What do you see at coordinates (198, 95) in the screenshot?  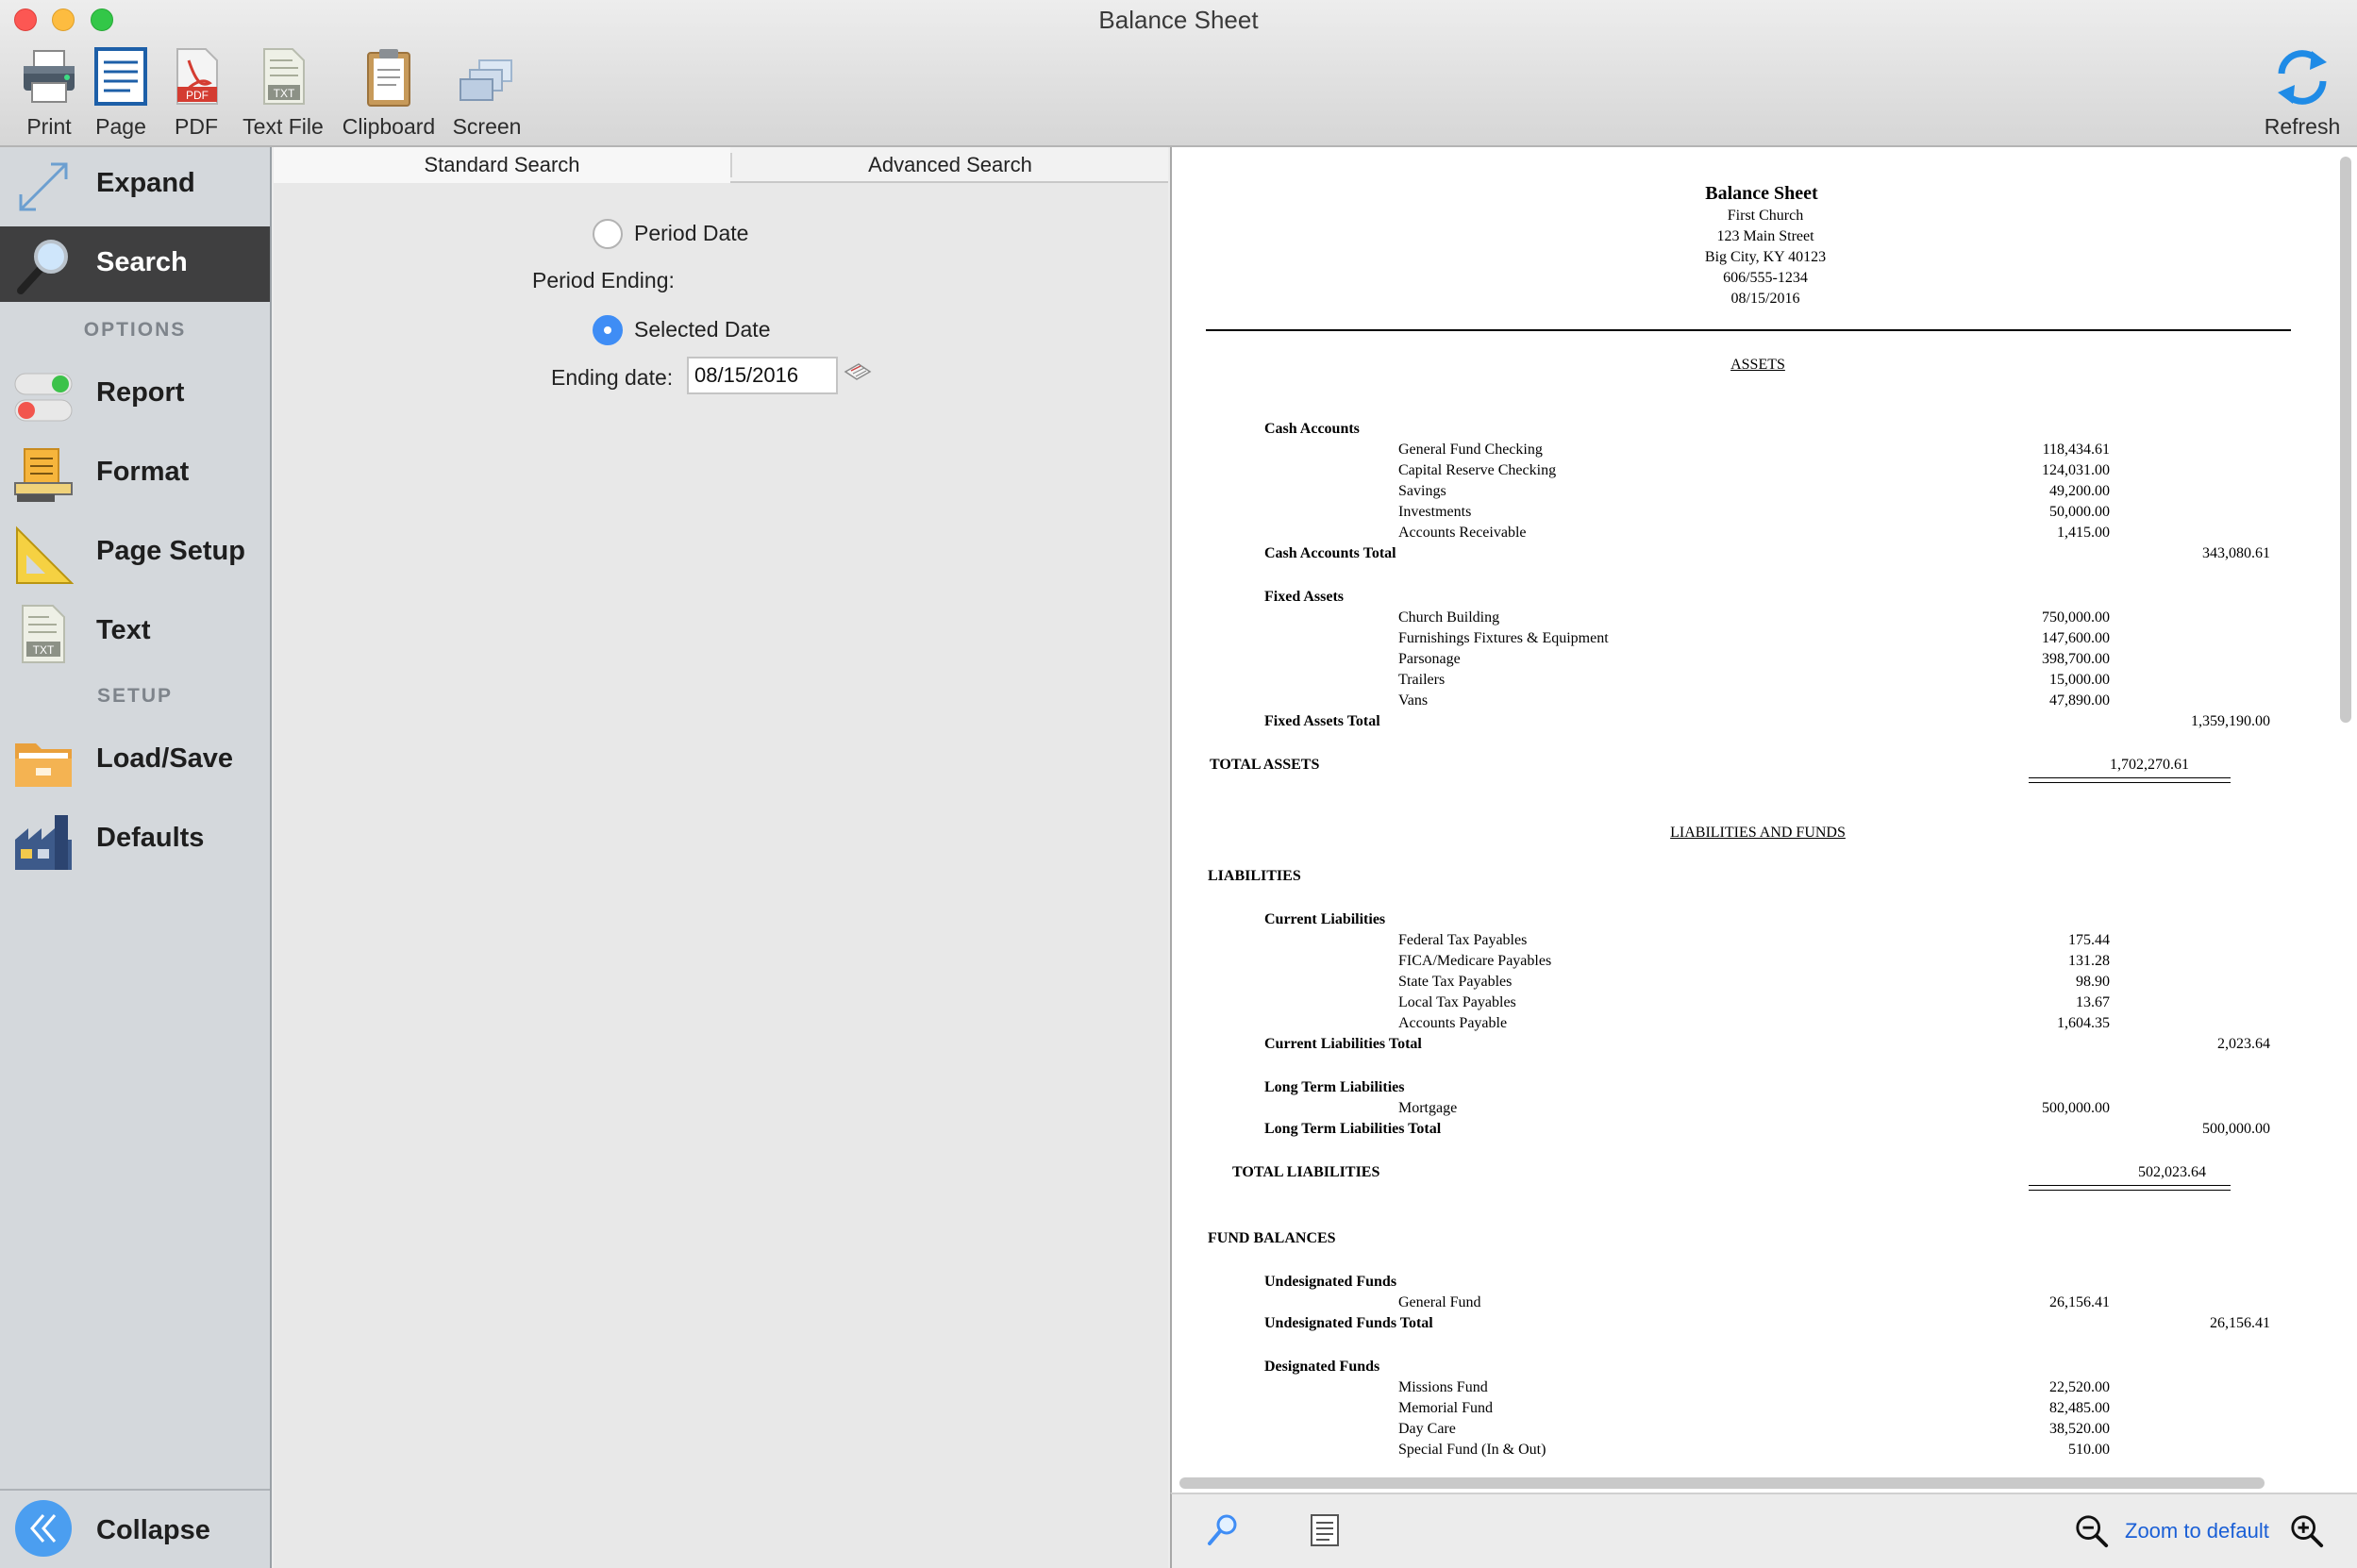 I see `pdf-icon-badge: PDF` at bounding box center [198, 95].